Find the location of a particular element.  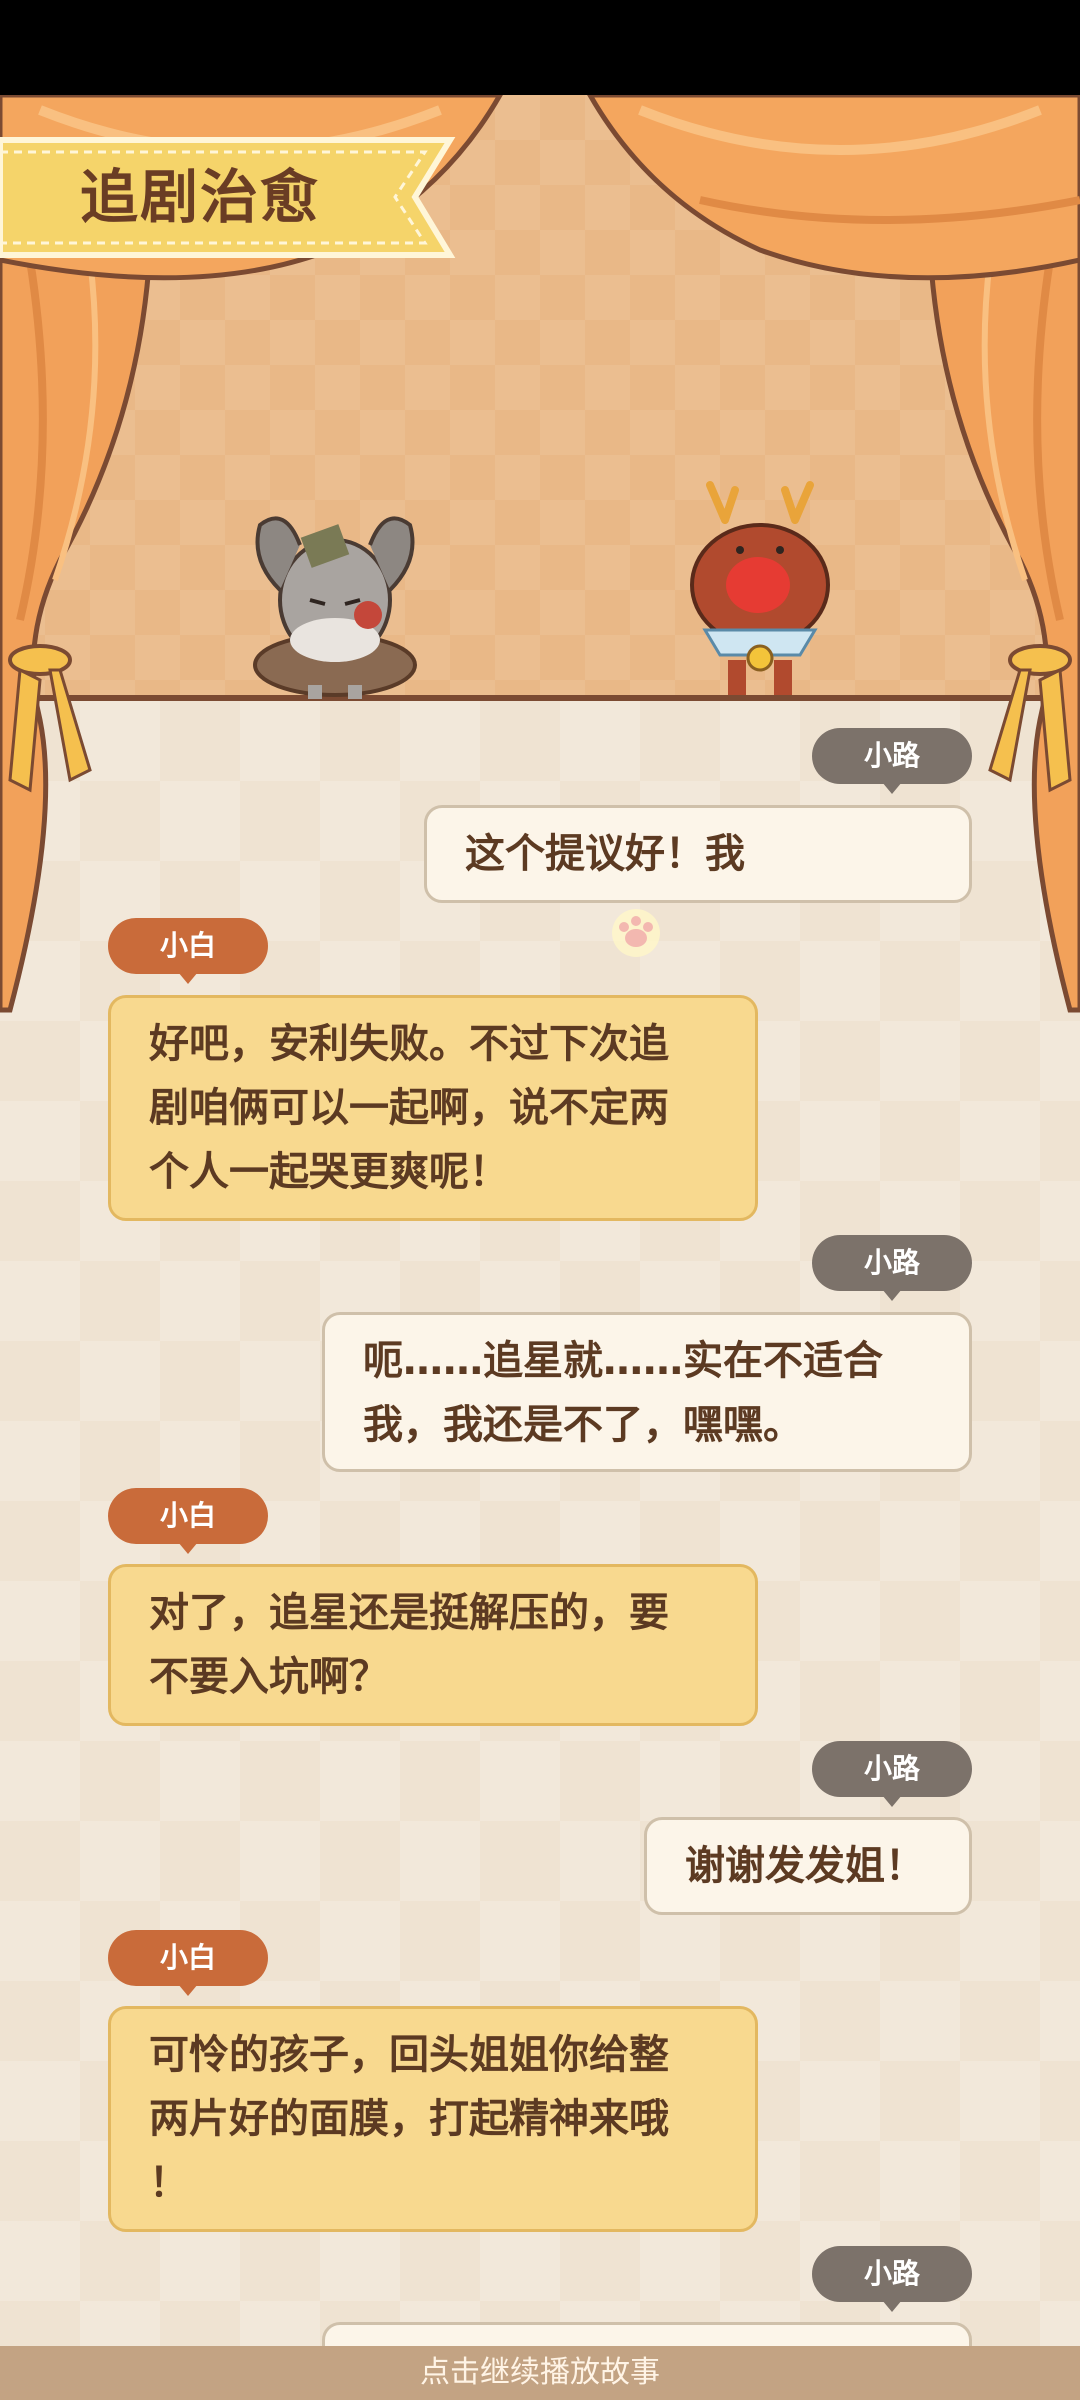

message-line: 我，我还是不了，嘿嘿。 is located at coordinates (583, 1425).